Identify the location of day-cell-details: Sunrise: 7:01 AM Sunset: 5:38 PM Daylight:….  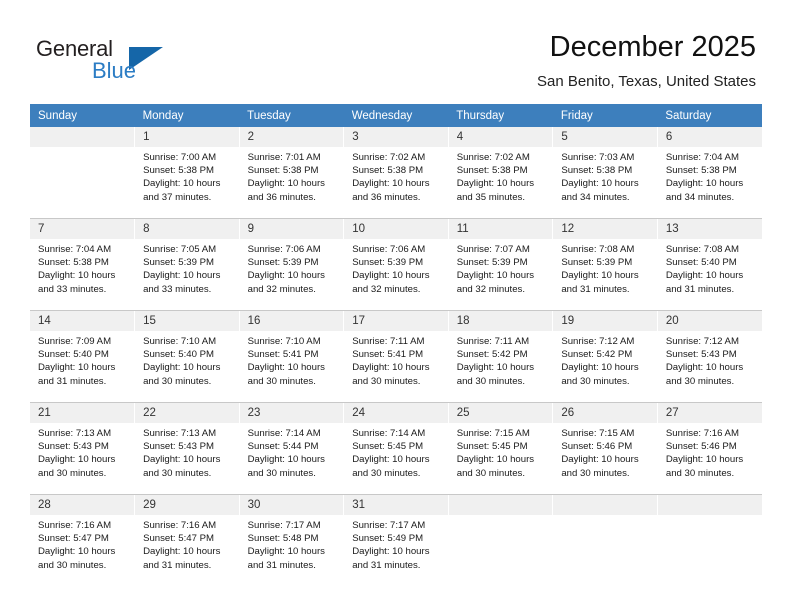
(291, 183).